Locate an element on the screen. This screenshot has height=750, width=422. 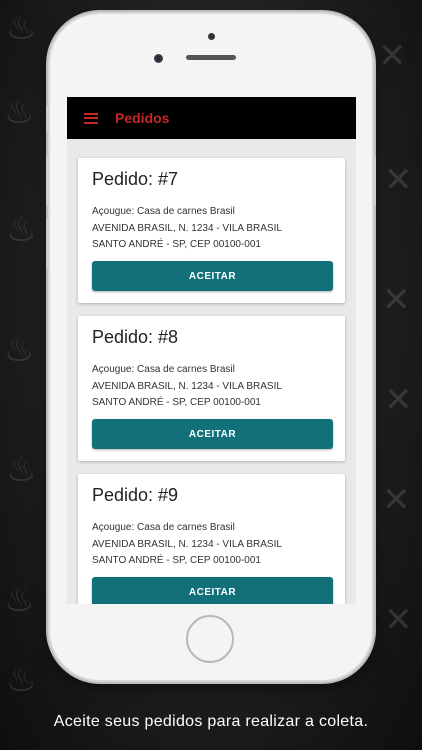
order-title: Pedido: #8 is located at coordinates (135, 337).